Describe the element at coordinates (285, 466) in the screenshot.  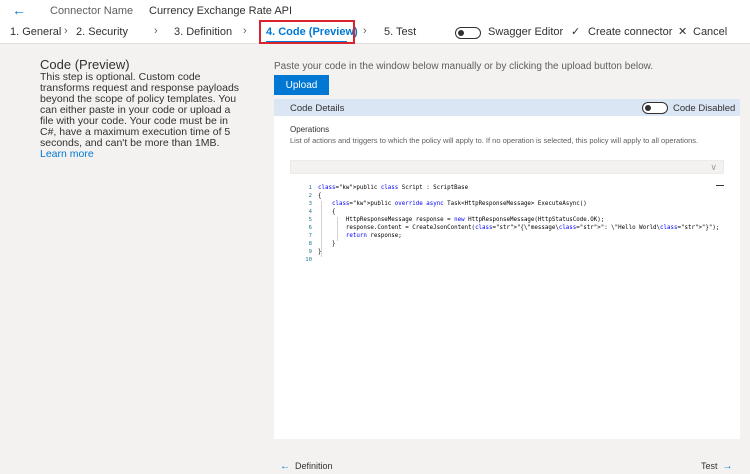
I see `arrow-left-icon: ←` at that location.